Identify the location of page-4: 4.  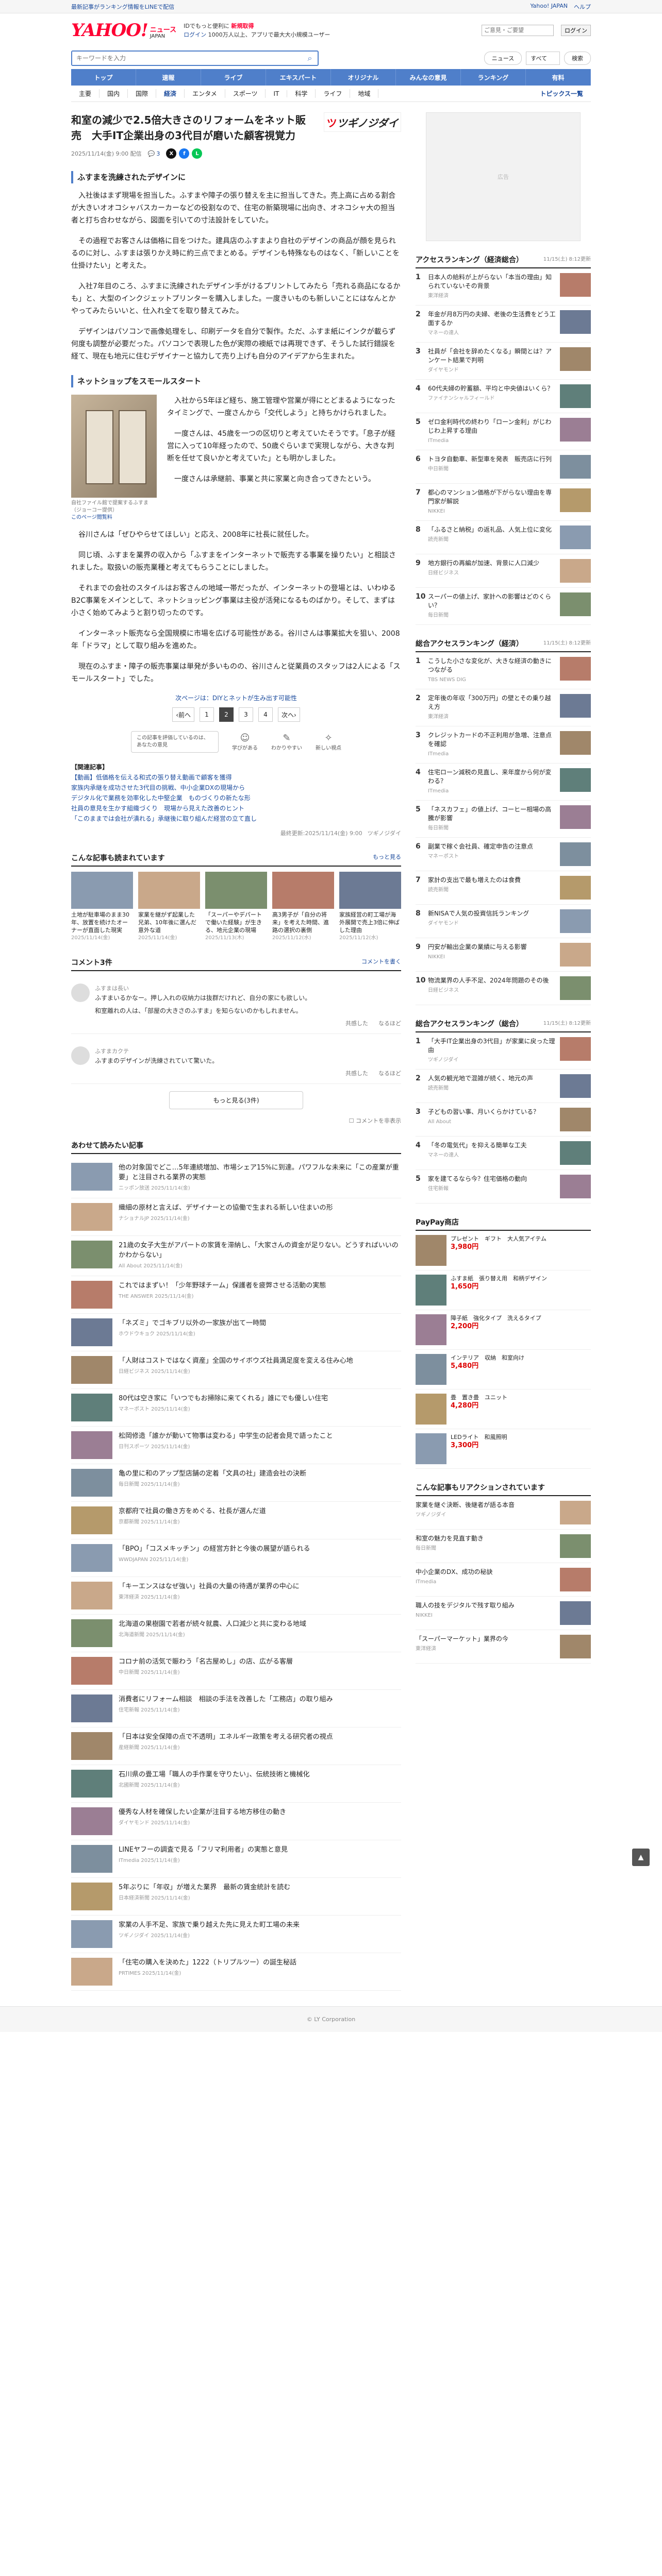
(266, 714).